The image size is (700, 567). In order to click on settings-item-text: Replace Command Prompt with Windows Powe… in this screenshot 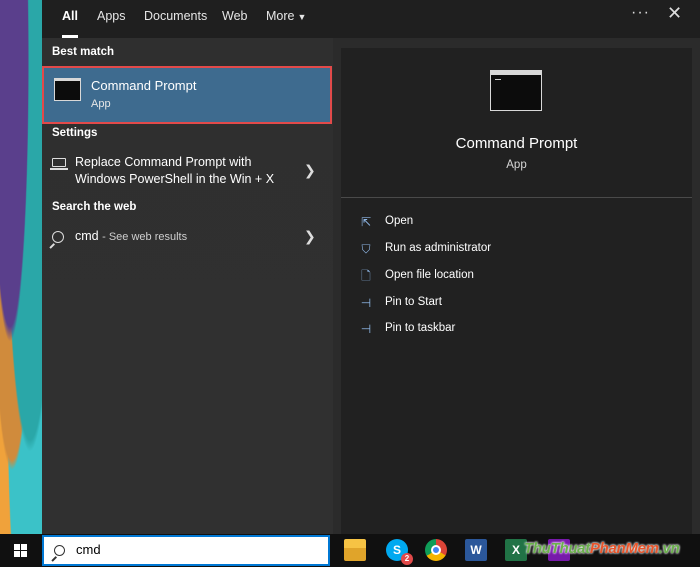, I will do `click(174, 171)`.